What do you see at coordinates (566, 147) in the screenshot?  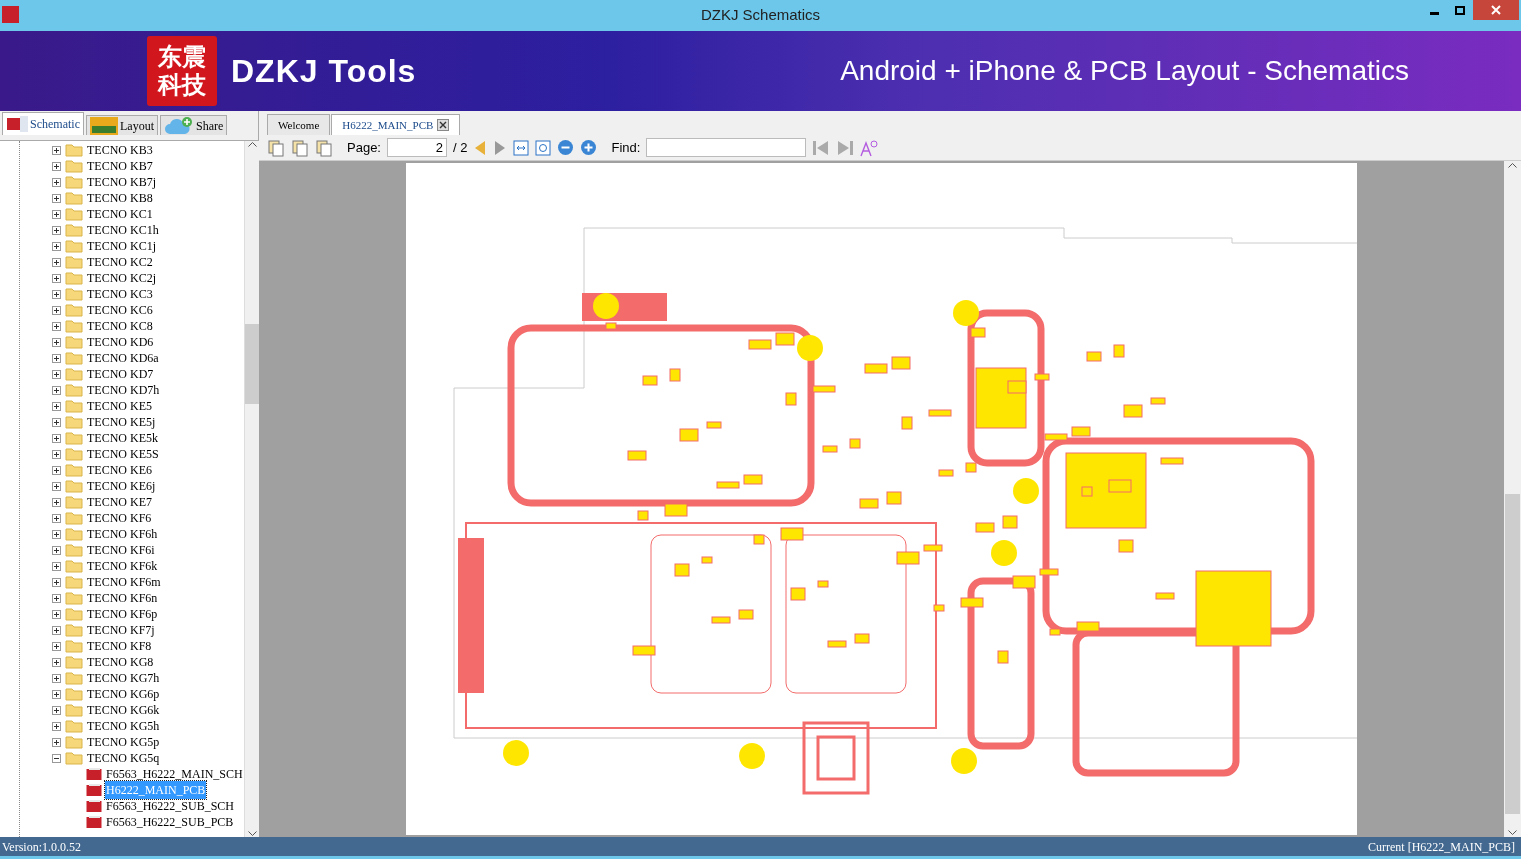 I see `zoom-out-icon` at bounding box center [566, 147].